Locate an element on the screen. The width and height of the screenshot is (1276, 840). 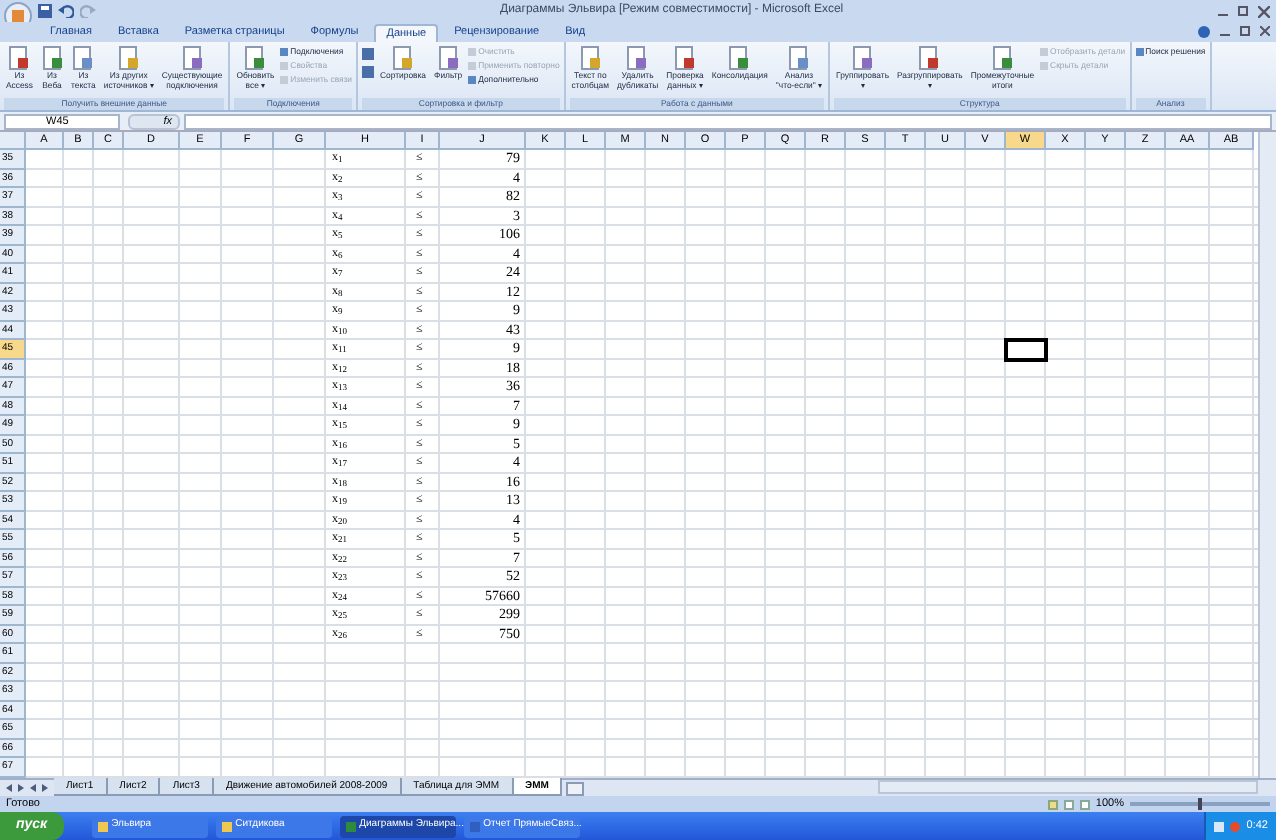
help-icon is located at coordinates (1204, 32).